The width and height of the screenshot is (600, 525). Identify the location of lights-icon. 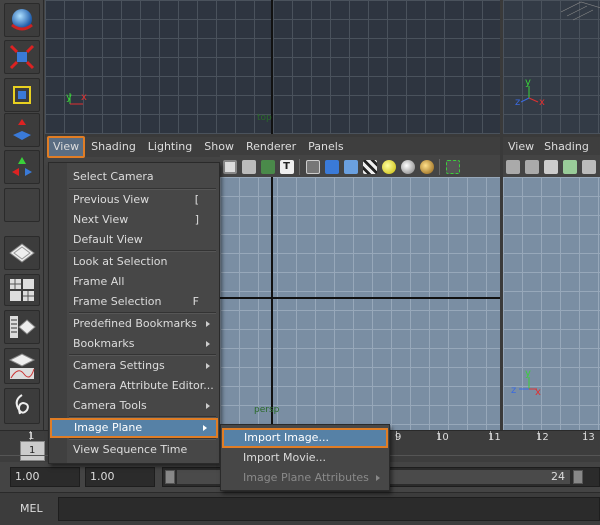
(388, 167).